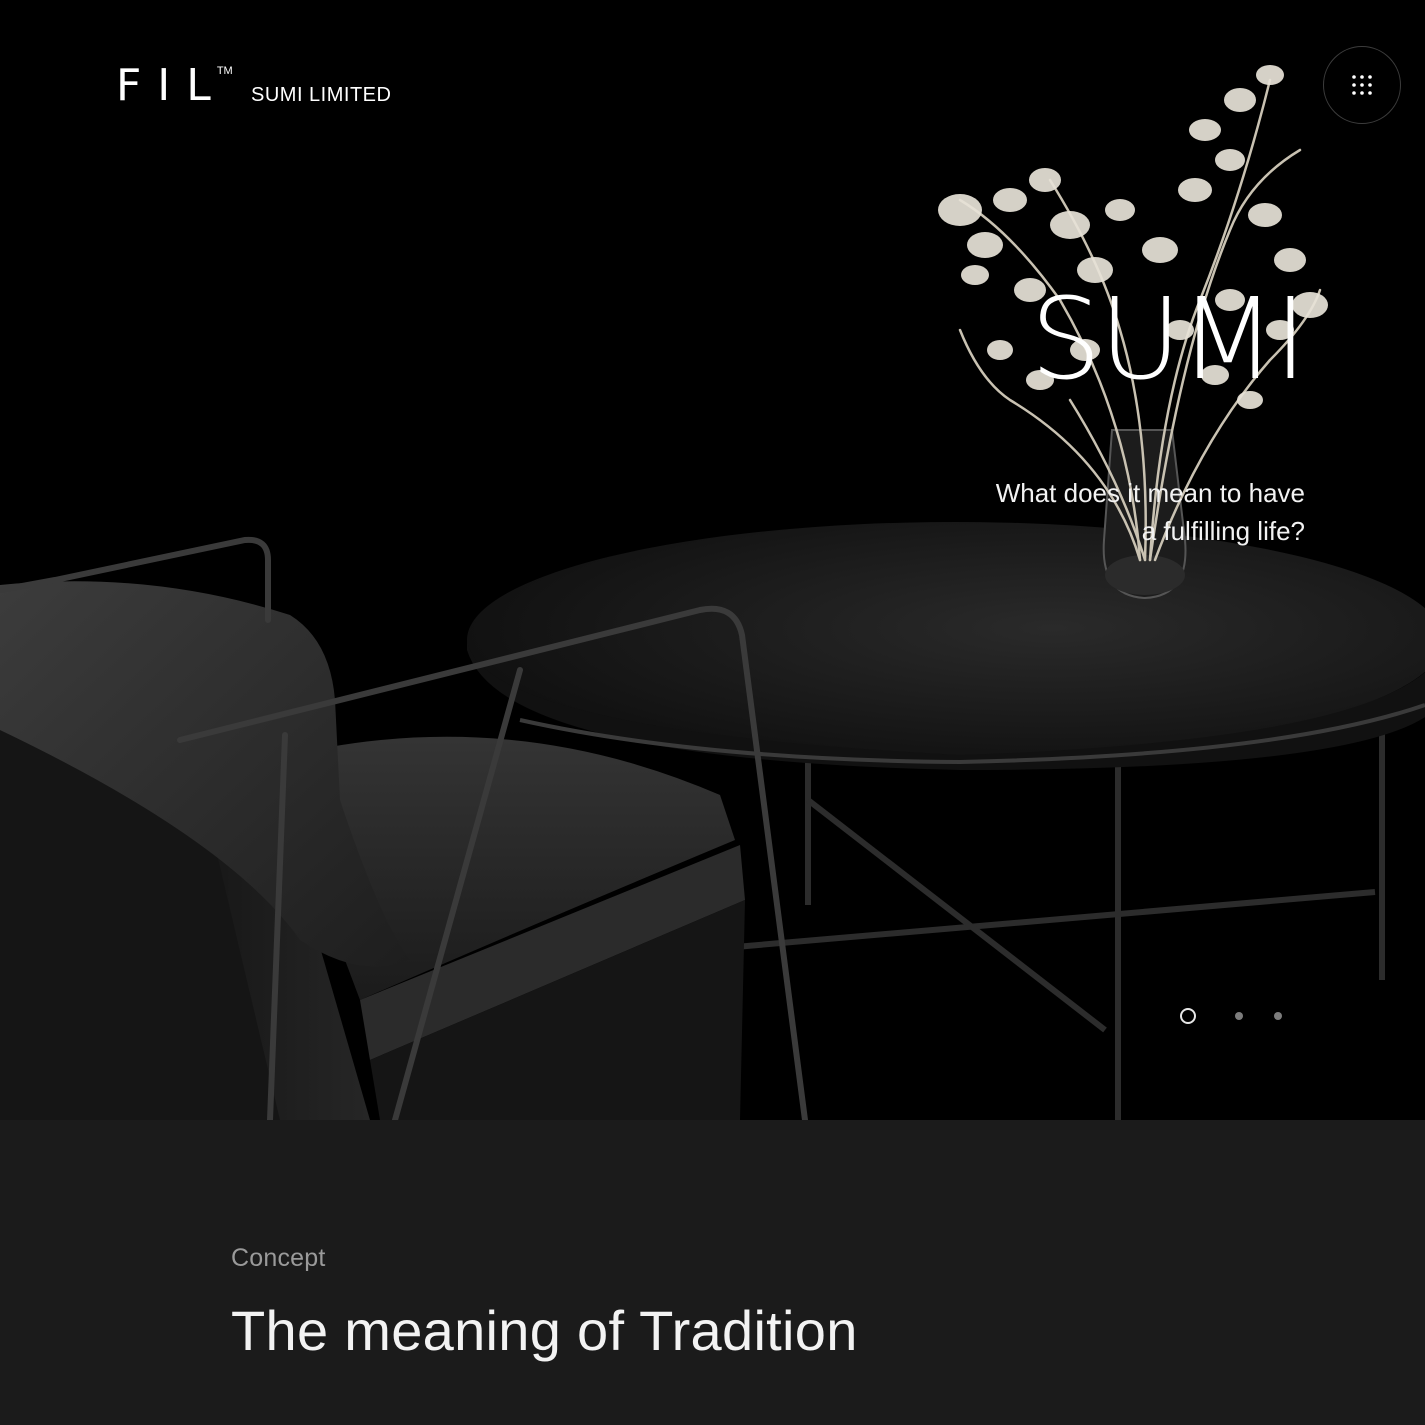 The width and height of the screenshot is (1425, 1425). I want to click on brand-logo: FIL TM, so click(174, 86).